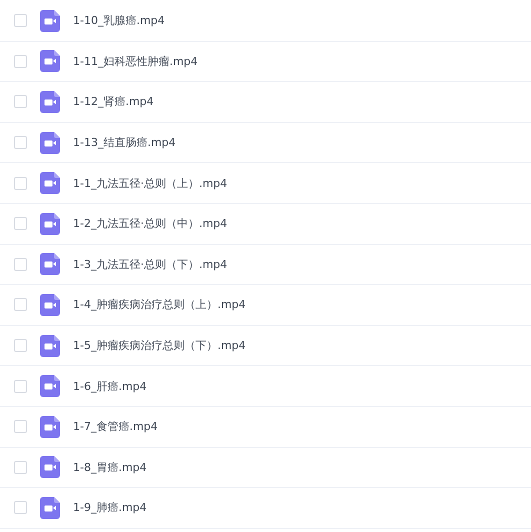 Image resolution: width=531 pixels, height=532 pixels. I want to click on file-name: 1-9_肺癌.mp4, so click(110, 508).